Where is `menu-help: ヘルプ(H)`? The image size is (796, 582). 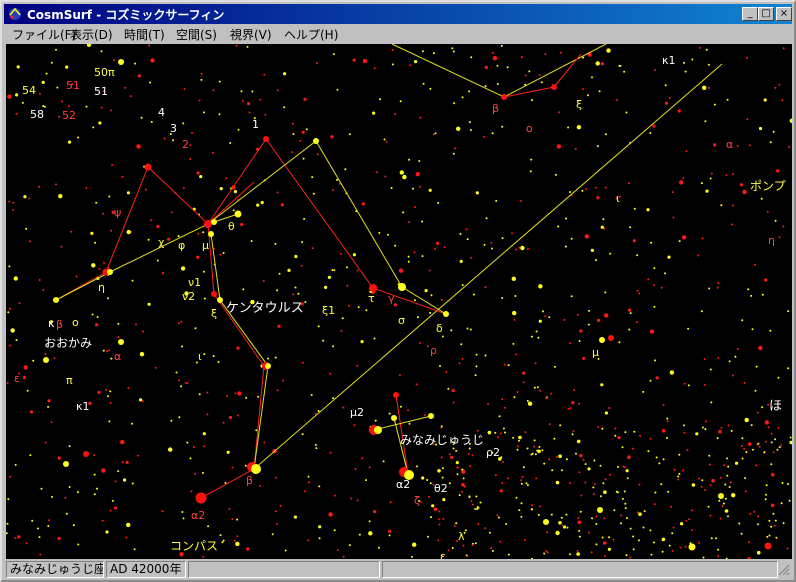
menu-help: ヘルプ(H) is located at coordinates (311, 34).